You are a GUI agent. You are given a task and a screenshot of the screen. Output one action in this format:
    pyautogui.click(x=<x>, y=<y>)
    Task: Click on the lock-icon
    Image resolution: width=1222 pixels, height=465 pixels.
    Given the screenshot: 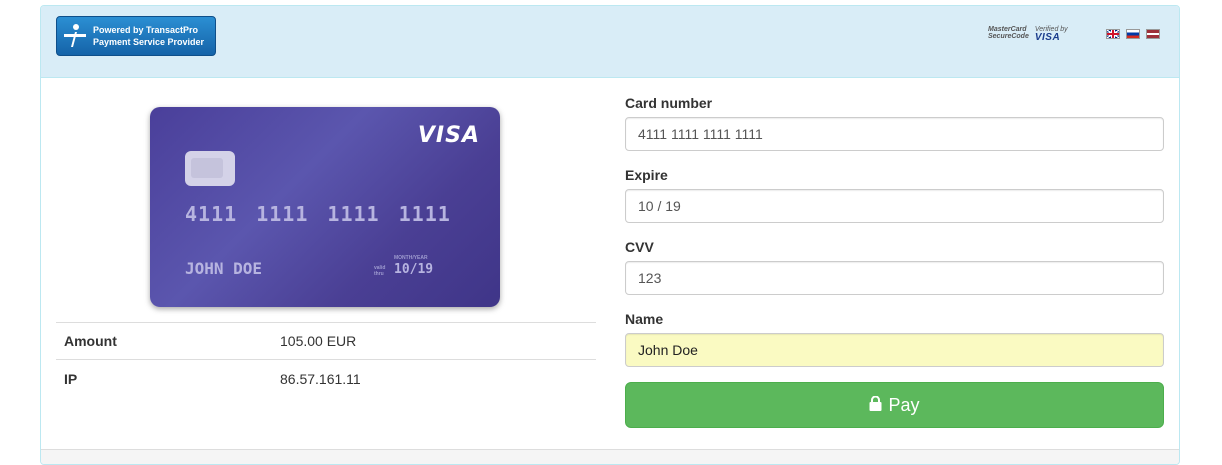 What is the action you would take?
    pyautogui.click(x=875, y=405)
    